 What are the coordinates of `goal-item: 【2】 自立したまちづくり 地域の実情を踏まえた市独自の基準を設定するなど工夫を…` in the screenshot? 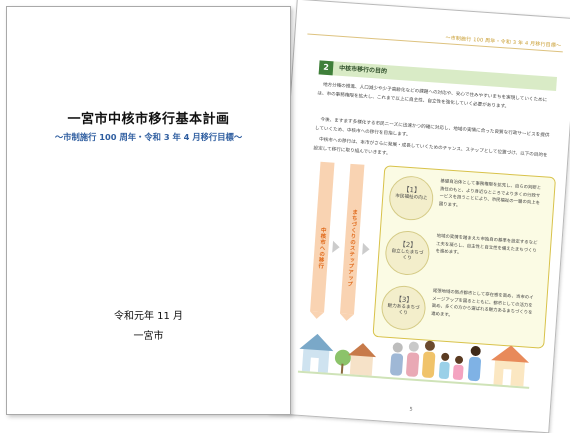 It's located at (464, 256).